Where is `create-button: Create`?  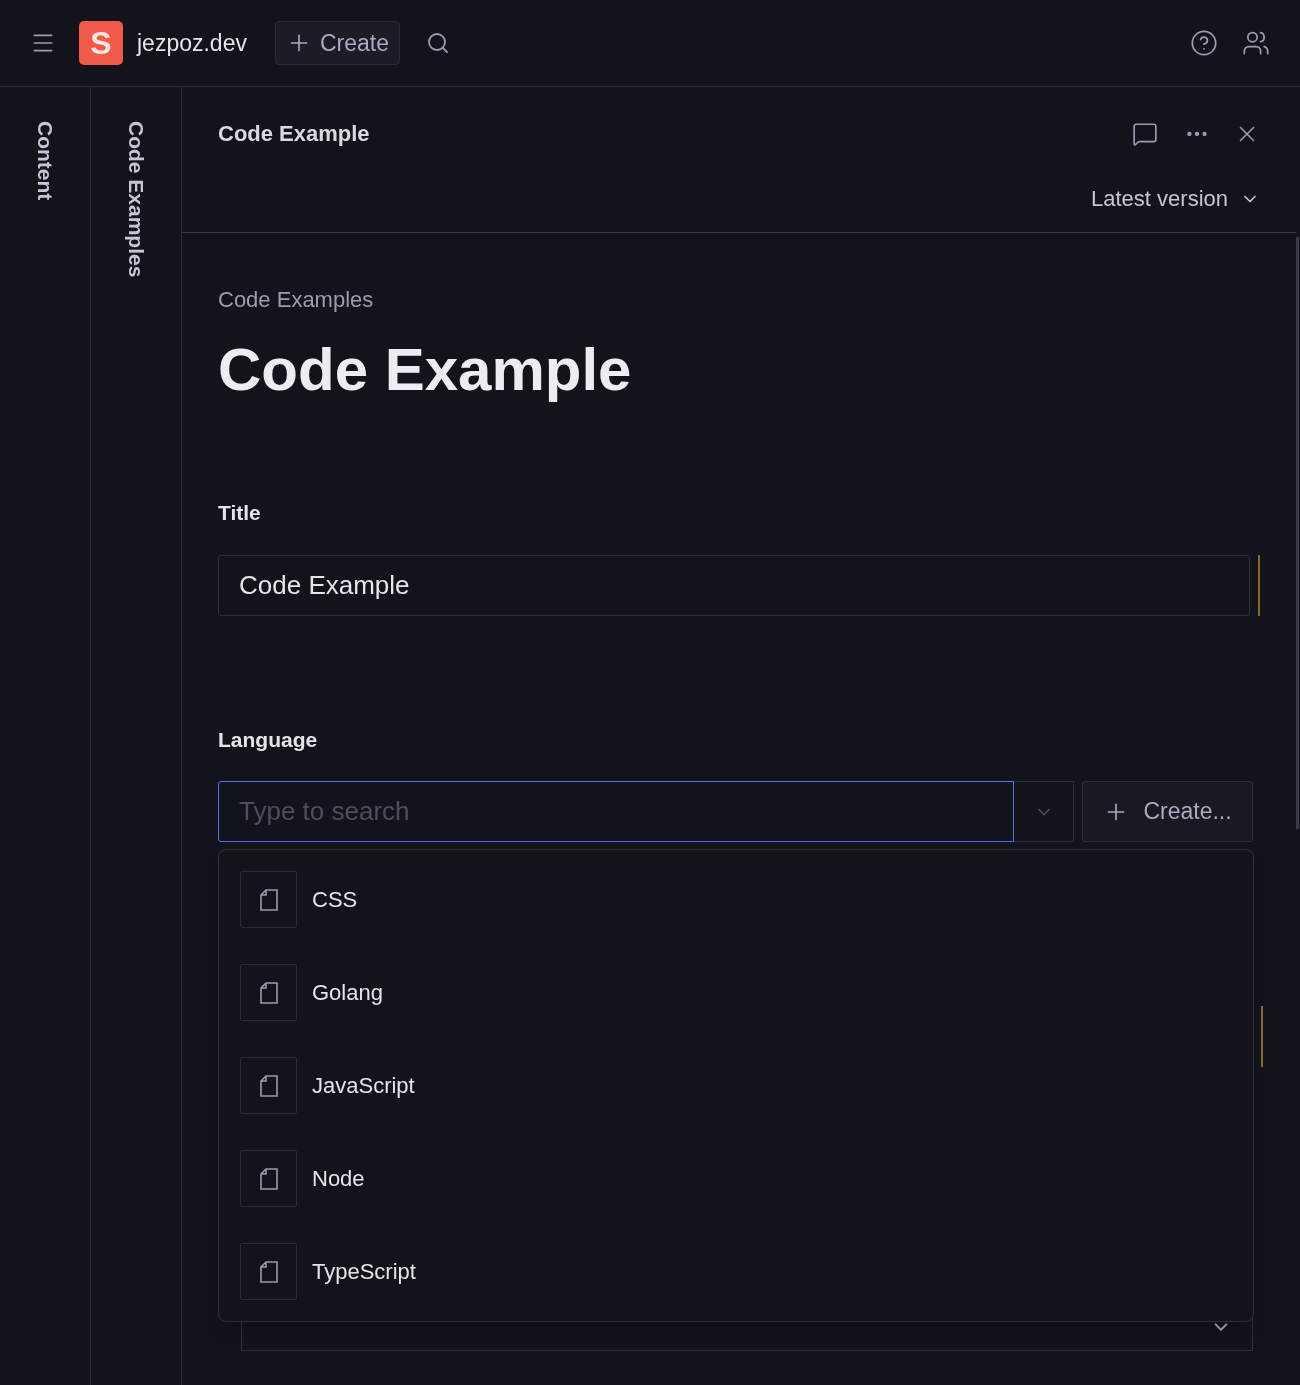 create-button: Create is located at coordinates (337, 43).